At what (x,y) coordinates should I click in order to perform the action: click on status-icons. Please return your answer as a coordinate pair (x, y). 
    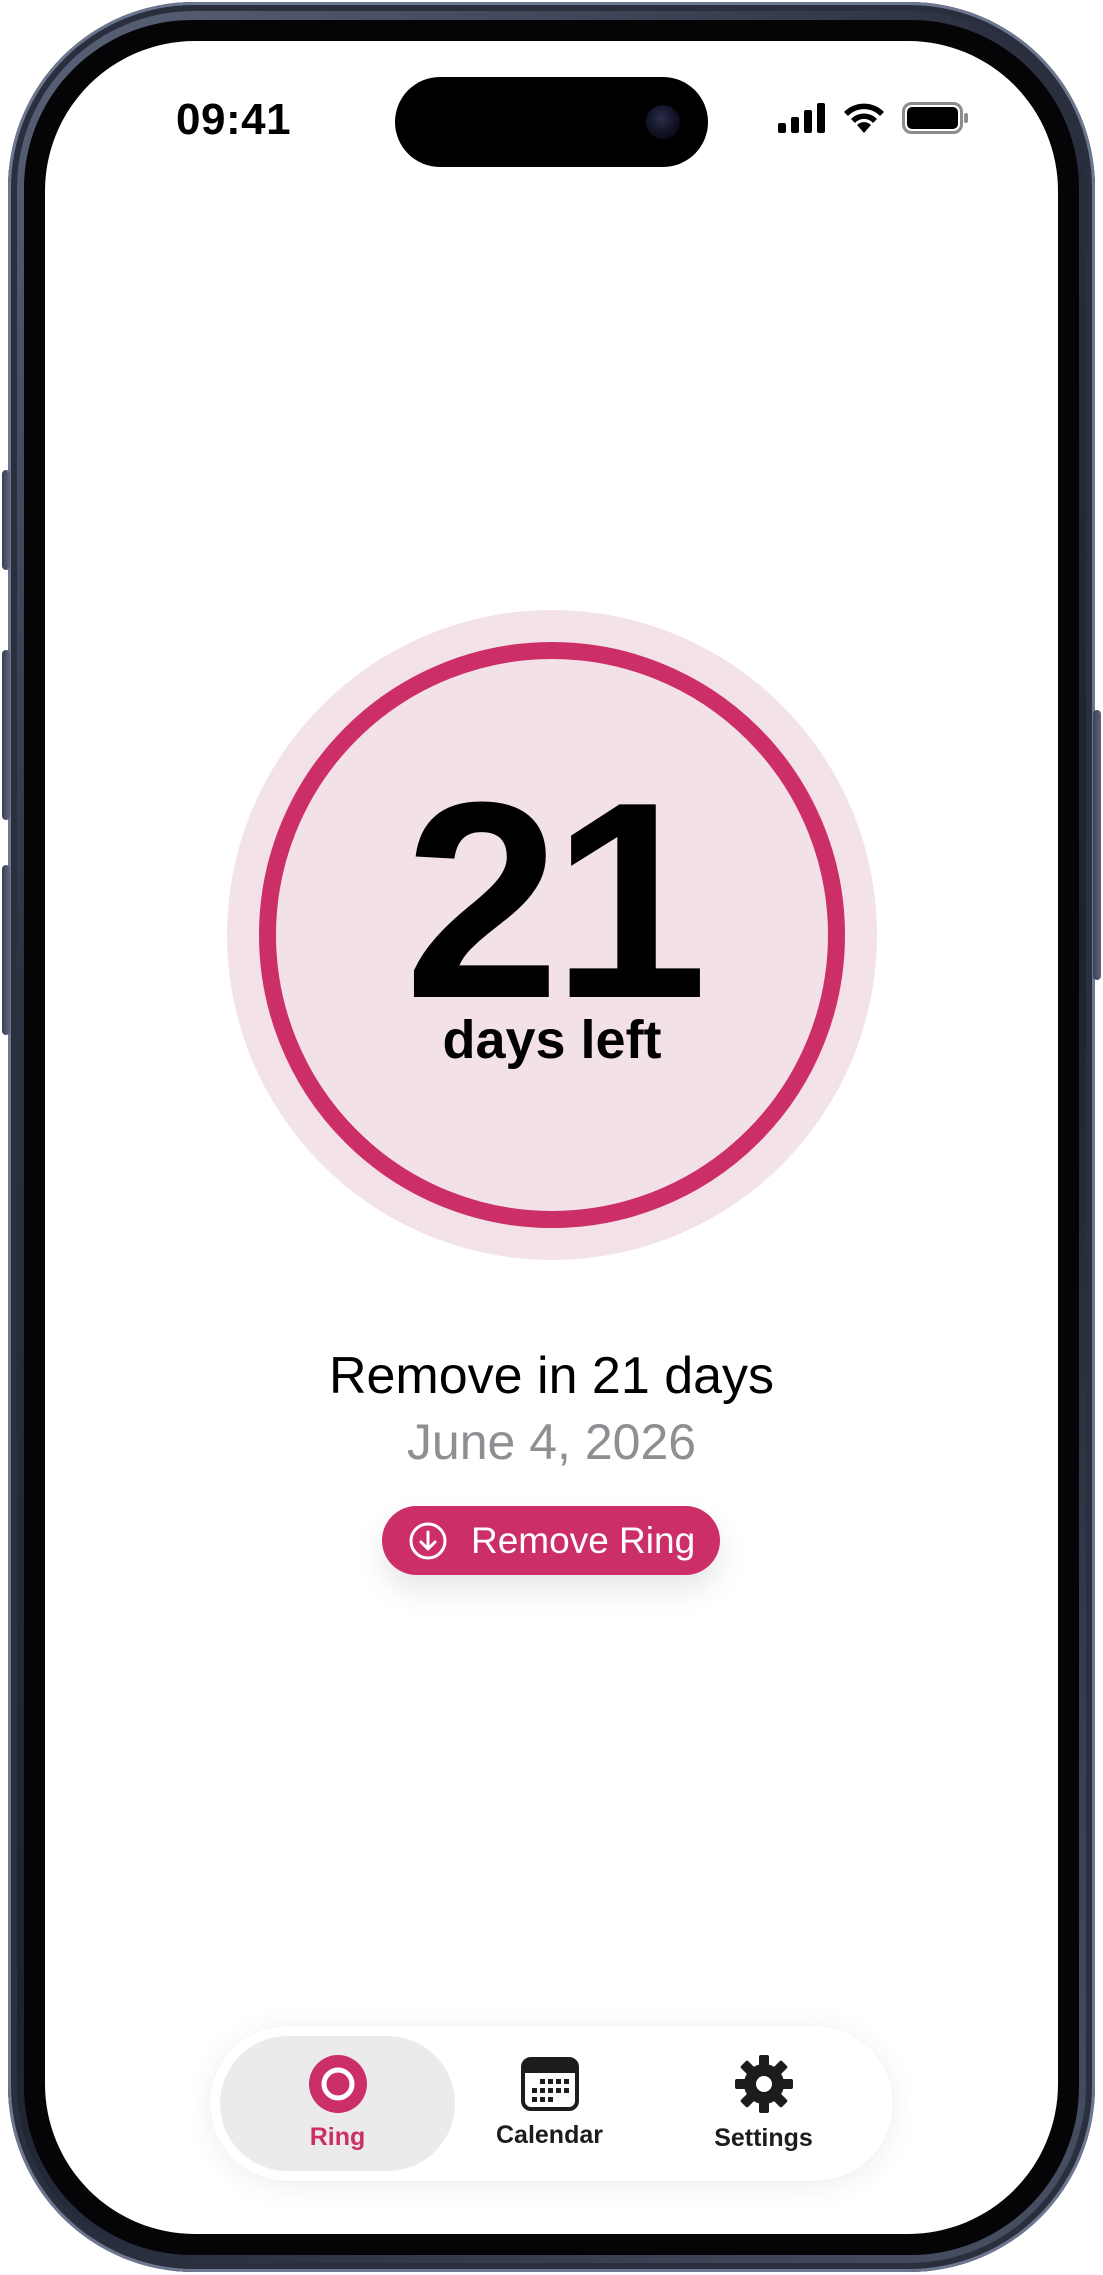
    Looking at the image, I should click on (874, 118).